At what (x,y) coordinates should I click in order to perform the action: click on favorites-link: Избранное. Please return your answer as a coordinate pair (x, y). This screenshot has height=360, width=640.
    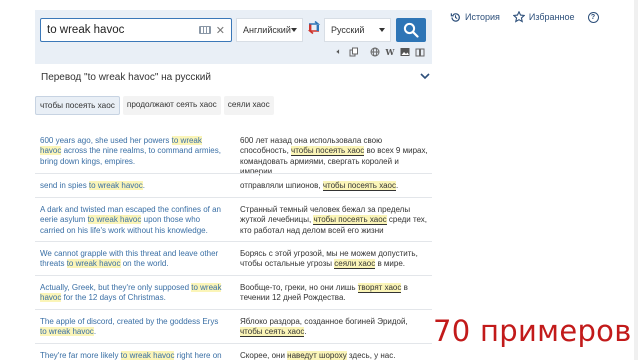
    Looking at the image, I should click on (543, 17).